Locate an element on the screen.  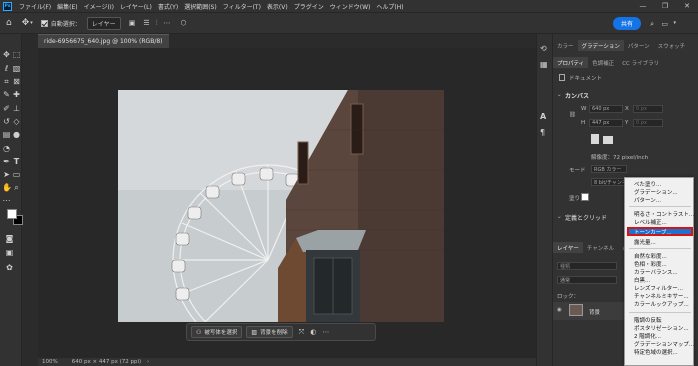
menu-view: 表示(V) is located at coordinates (277, 6).